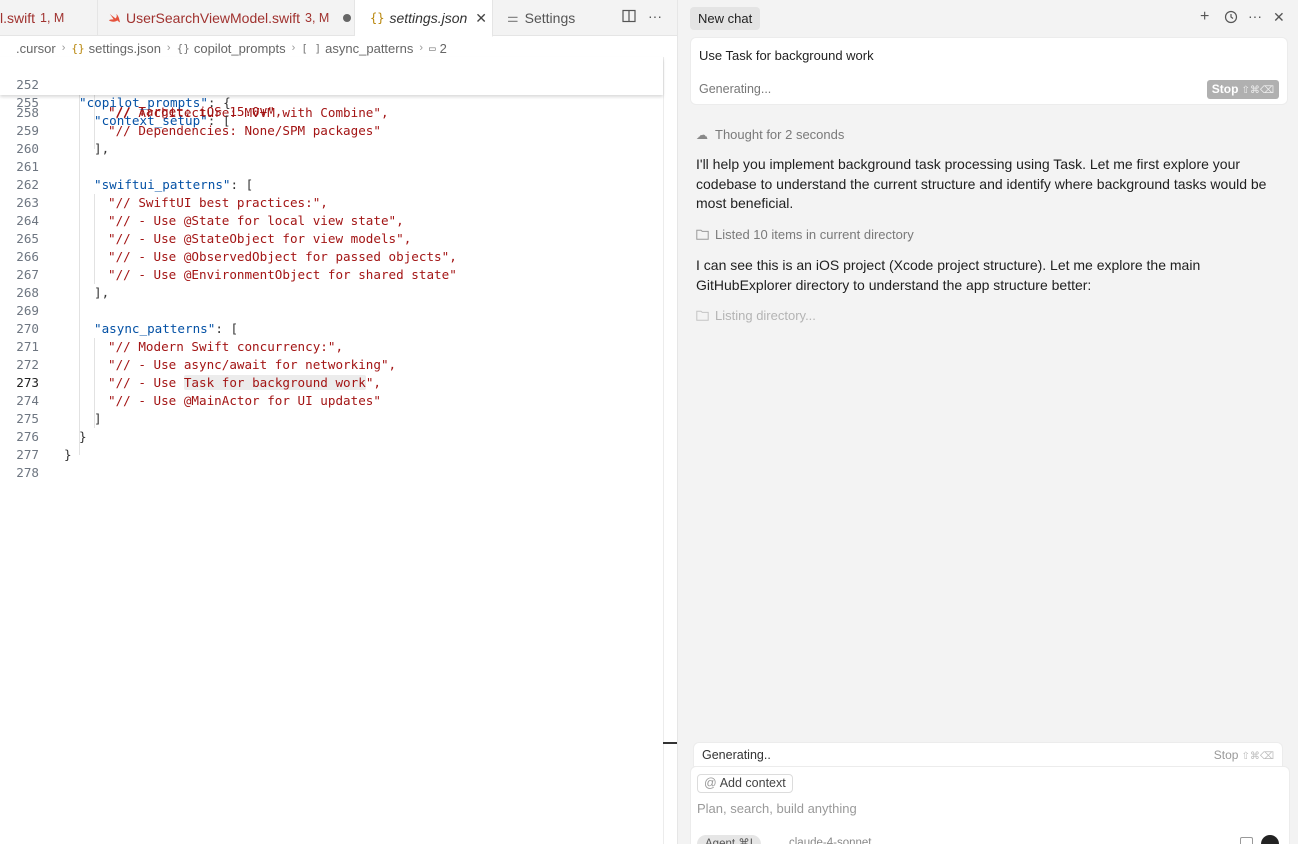 The width and height of the screenshot is (1298, 844). I want to click on code-text: "// - Use async/await for networking",, so click(252, 364).